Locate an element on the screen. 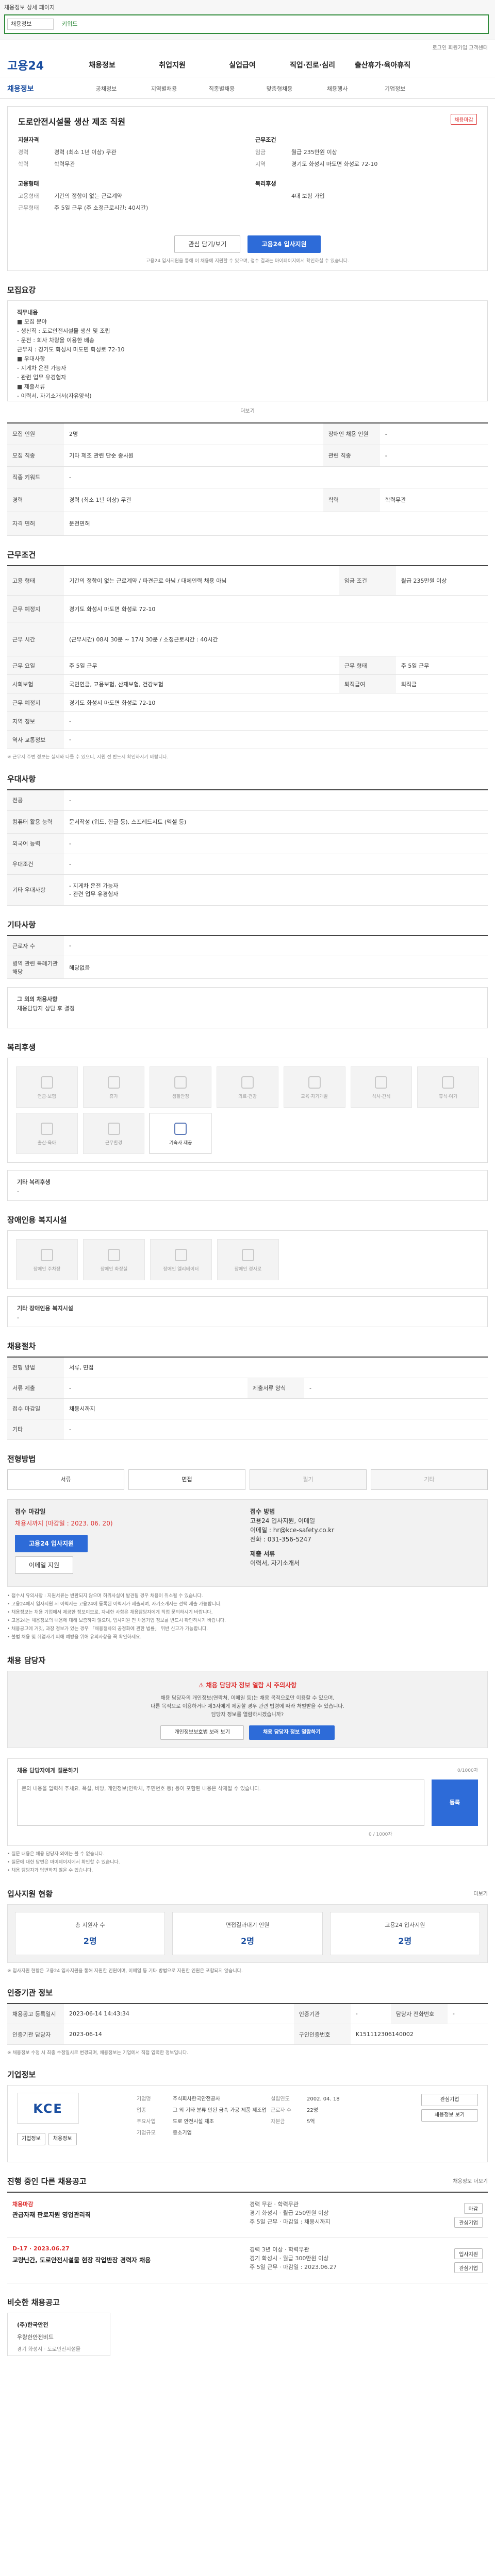 This screenshot has height=2576, width=495. other-jobs-more-link: 채용정보 더보기 is located at coordinates (470, 2180).